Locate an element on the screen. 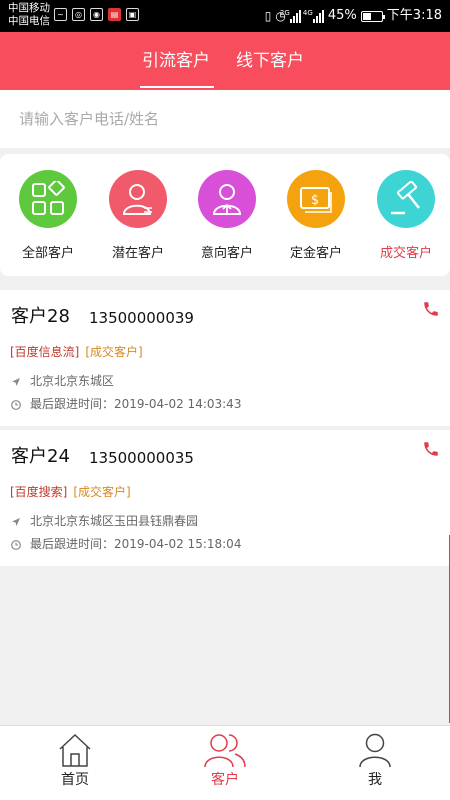 The height and width of the screenshot is (800, 450). cat-icon: ▣ is located at coordinates (132, 14).